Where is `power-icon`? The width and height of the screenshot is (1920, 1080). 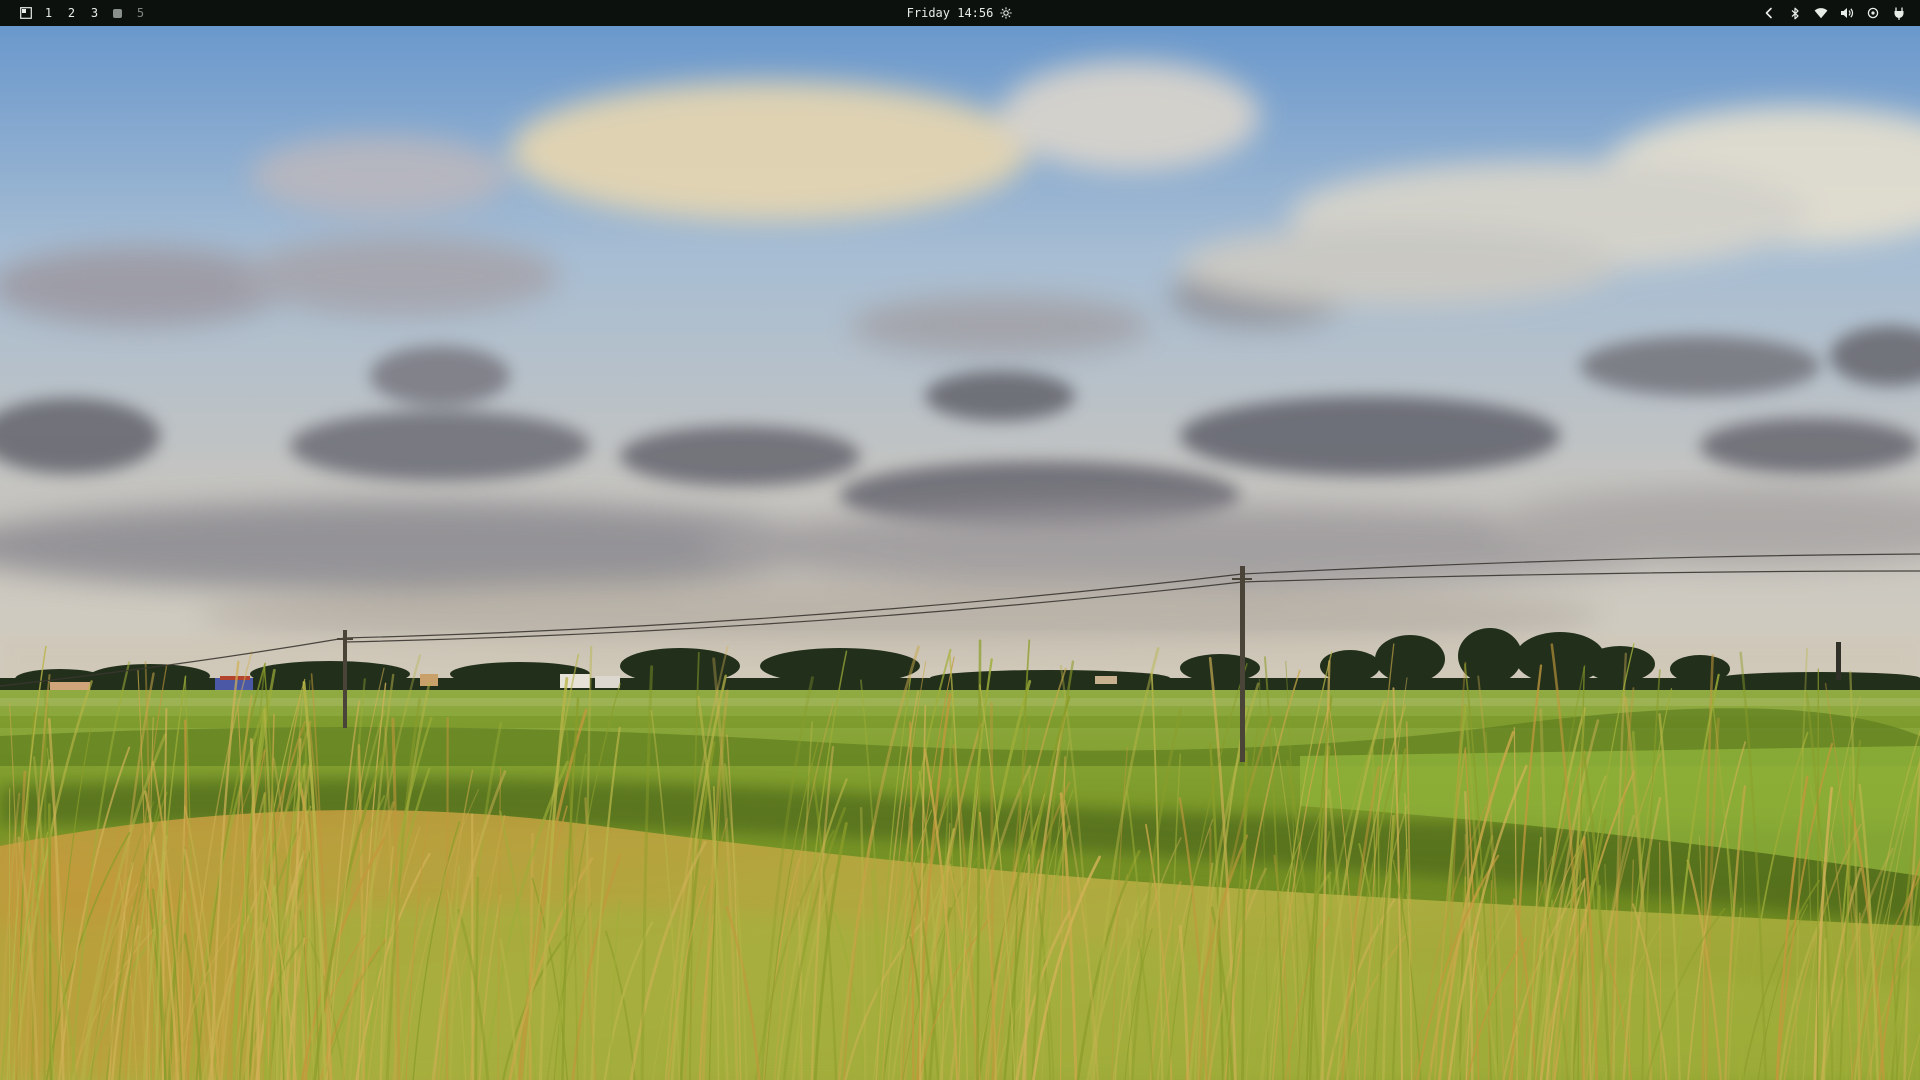 power-icon is located at coordinates (1899, 13).